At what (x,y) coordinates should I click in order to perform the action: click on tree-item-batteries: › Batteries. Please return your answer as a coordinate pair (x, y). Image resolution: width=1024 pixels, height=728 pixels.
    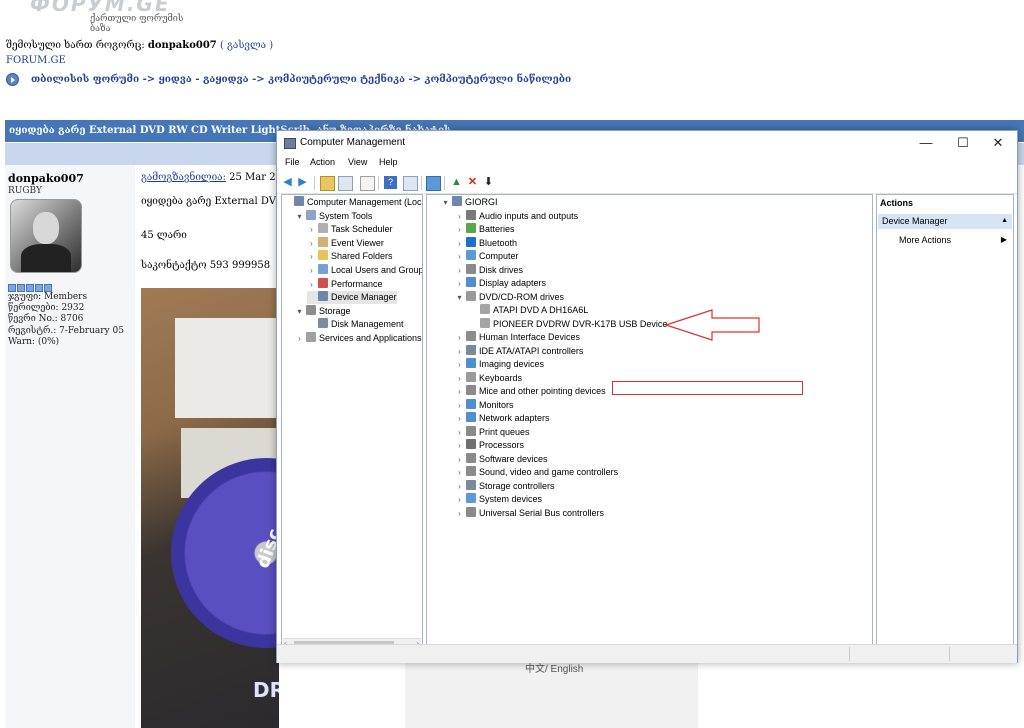
    Looking at the image, I should click on (485, 229).